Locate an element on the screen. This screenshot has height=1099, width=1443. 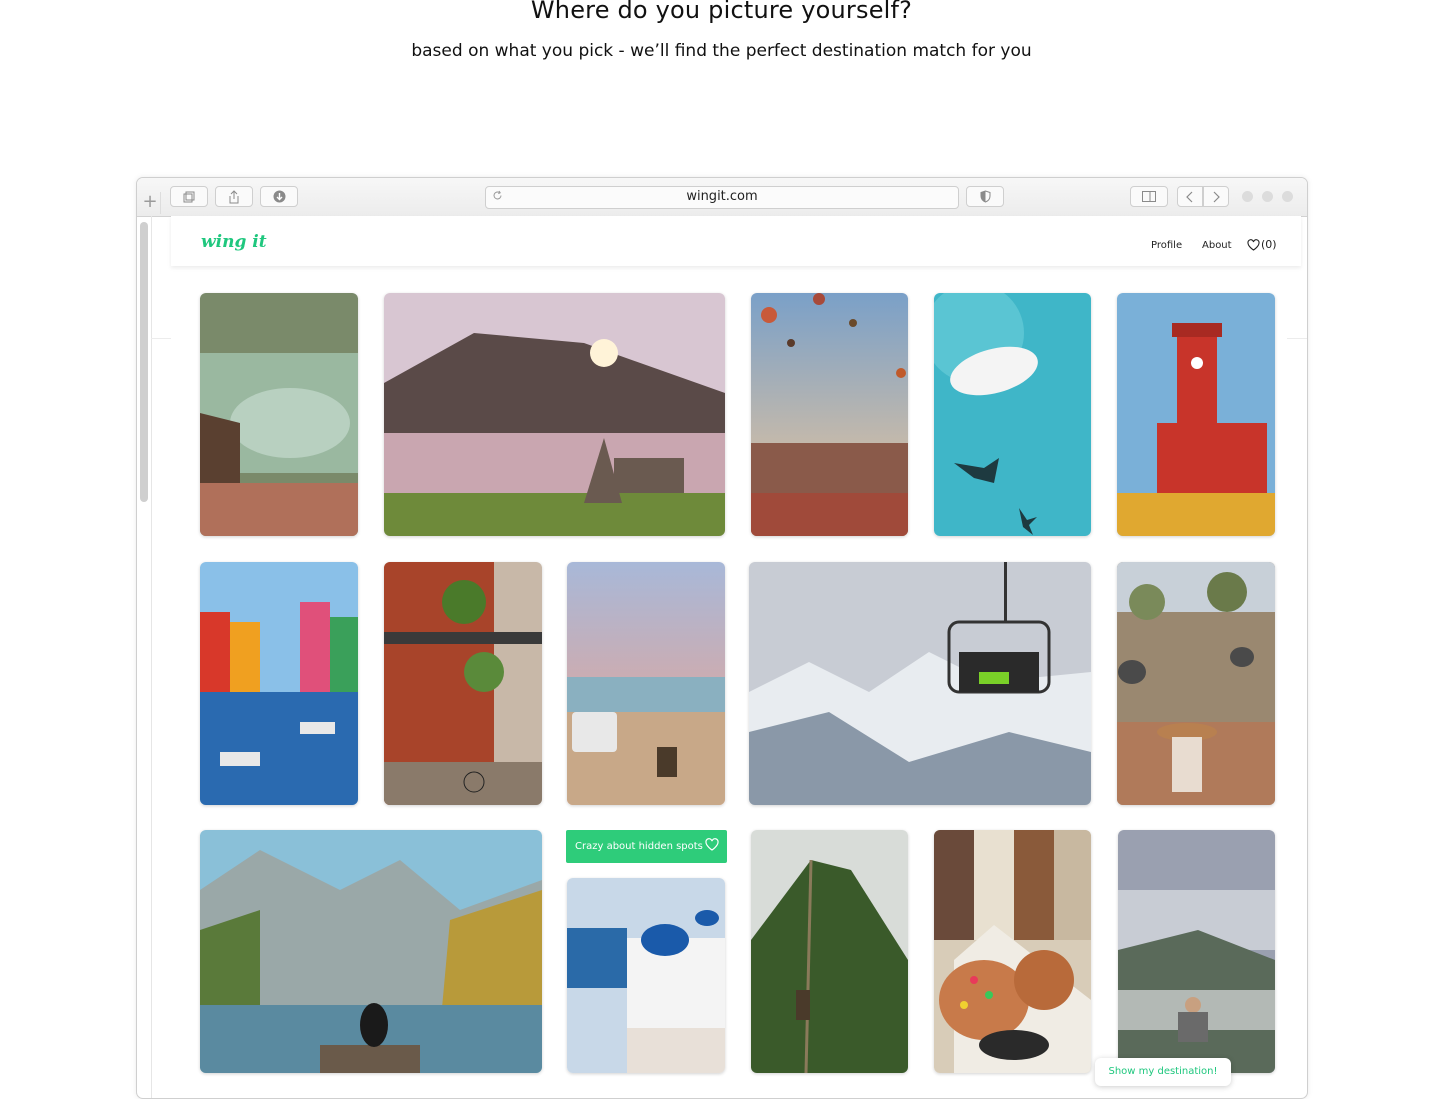
sidebar-icon is located at coordinates (1149, 196).